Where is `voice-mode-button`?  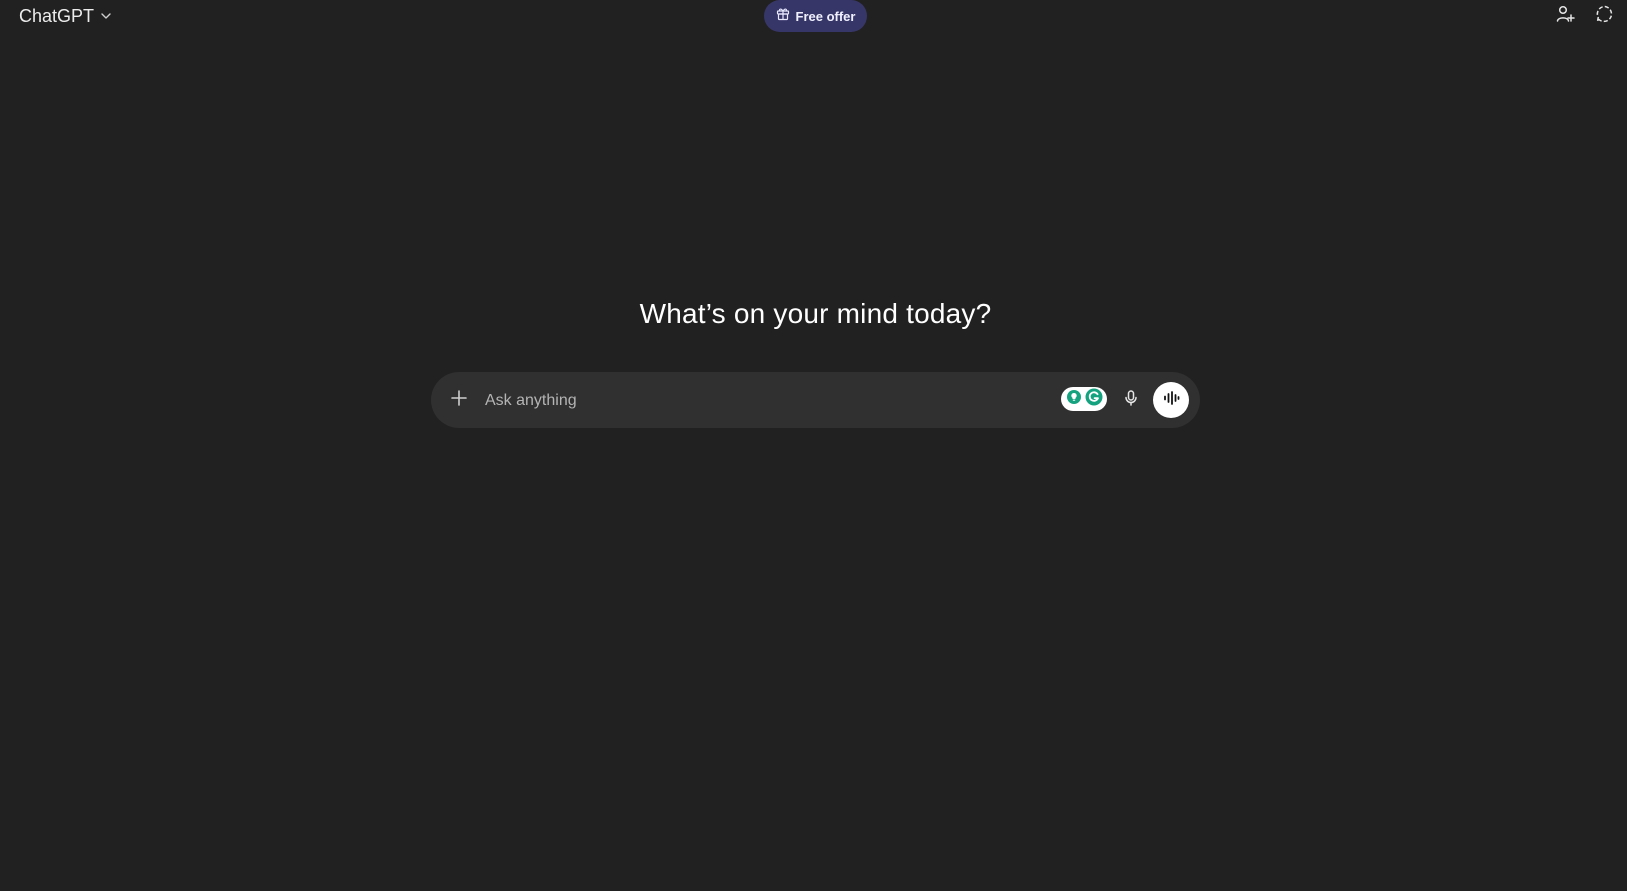 voice-mode-button is located at coordinates (1171, 400).